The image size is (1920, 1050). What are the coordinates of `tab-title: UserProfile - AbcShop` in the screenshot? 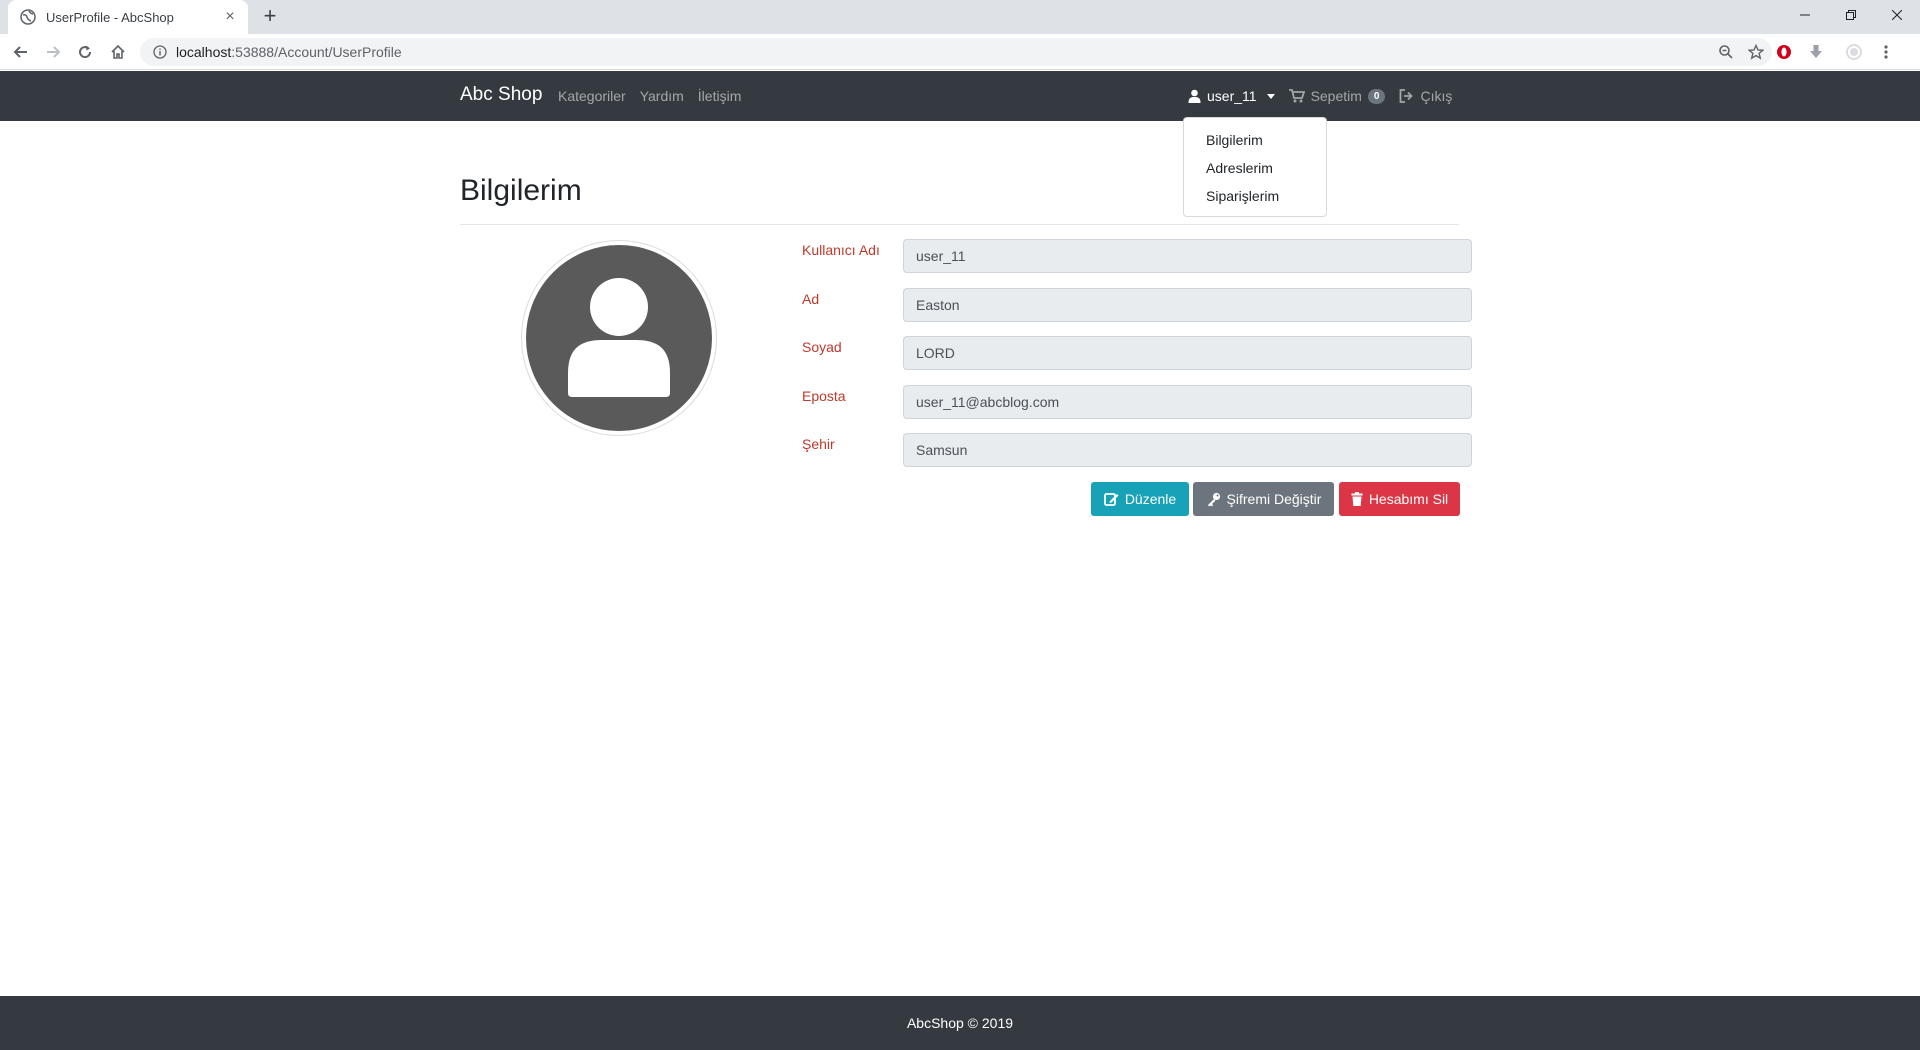 It's located at (110, 17).